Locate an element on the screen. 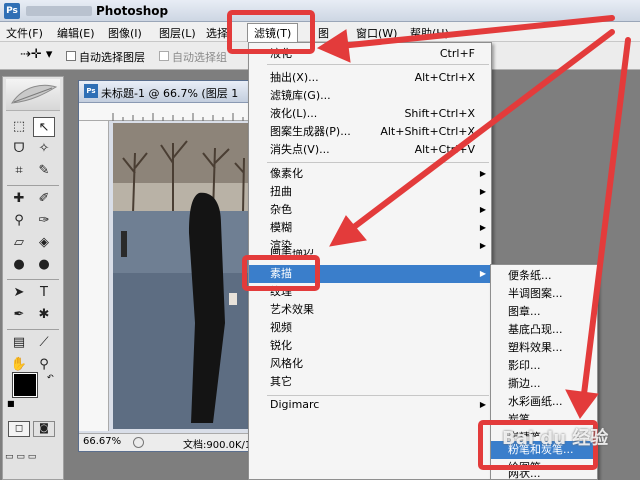 The height and width of the screenshot is (480, 640). menu-select: 选择 is located at coordinates (217, 33).